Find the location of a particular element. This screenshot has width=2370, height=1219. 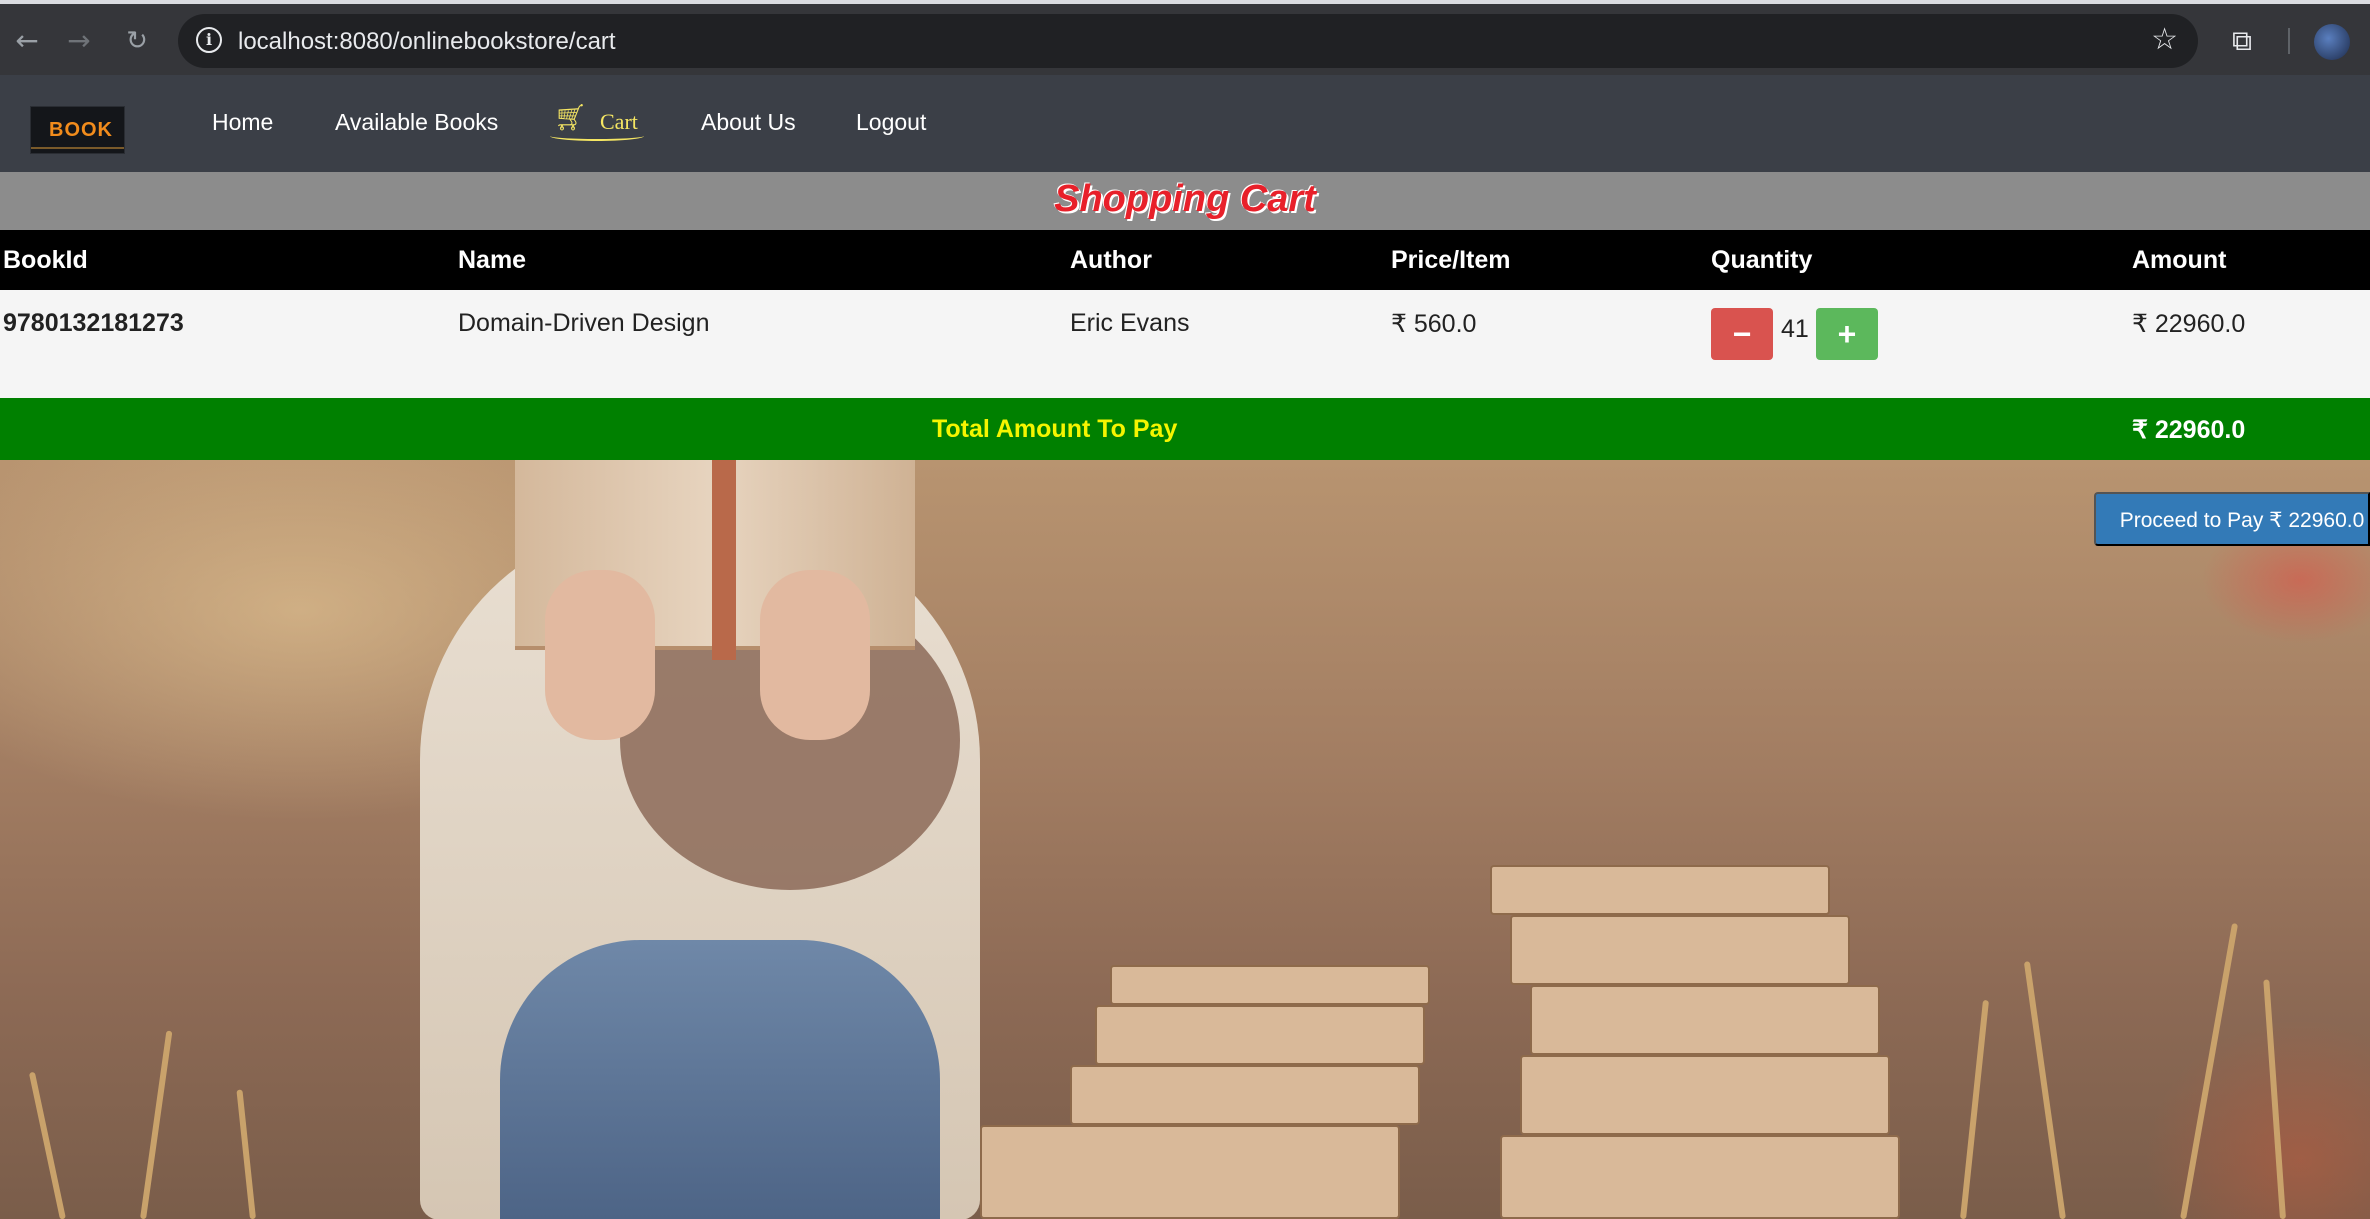

column-header-amount: Amount is located at coordinates (2179, 260).